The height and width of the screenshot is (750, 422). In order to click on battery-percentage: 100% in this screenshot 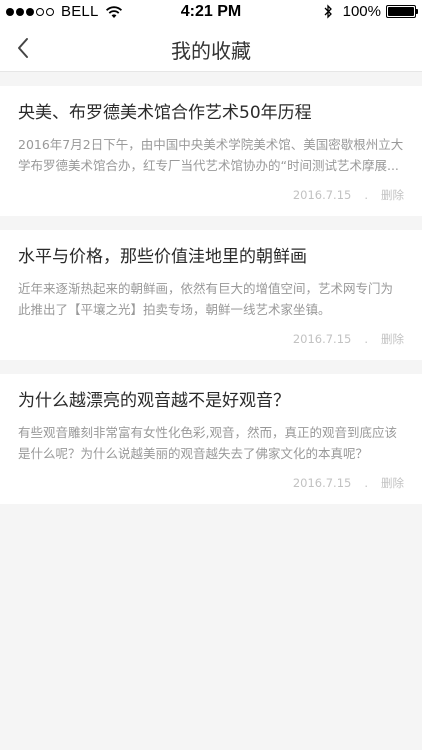, I will do `click(361, 11)`.